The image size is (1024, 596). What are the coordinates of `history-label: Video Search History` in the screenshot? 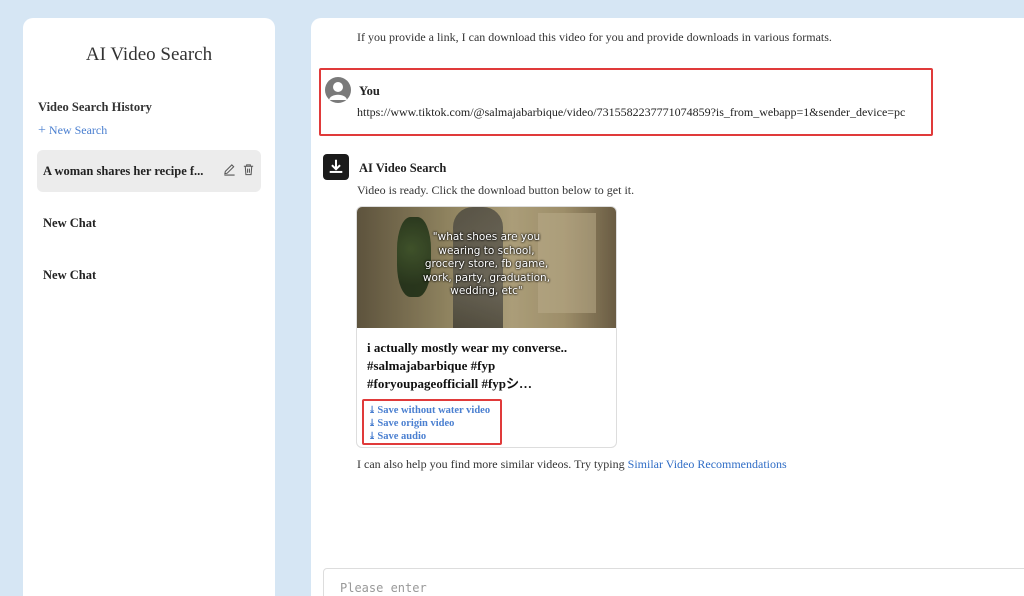 It's located at (95, 107).